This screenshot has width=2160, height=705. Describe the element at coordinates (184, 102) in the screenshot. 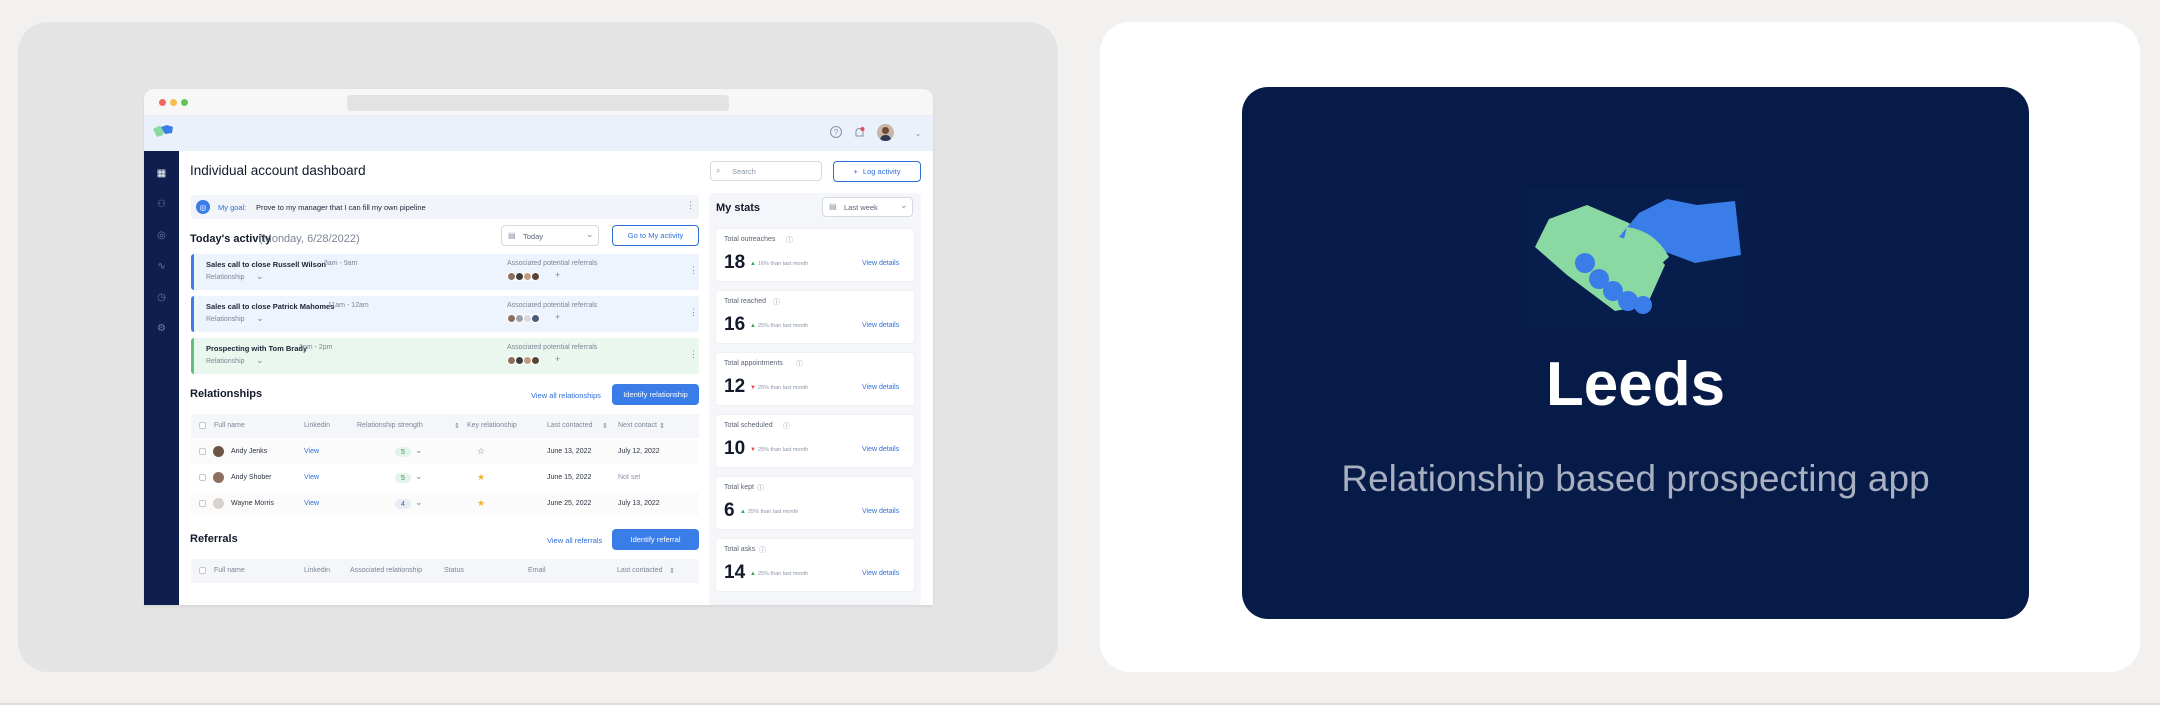

I see `maximize-dot` at that location.